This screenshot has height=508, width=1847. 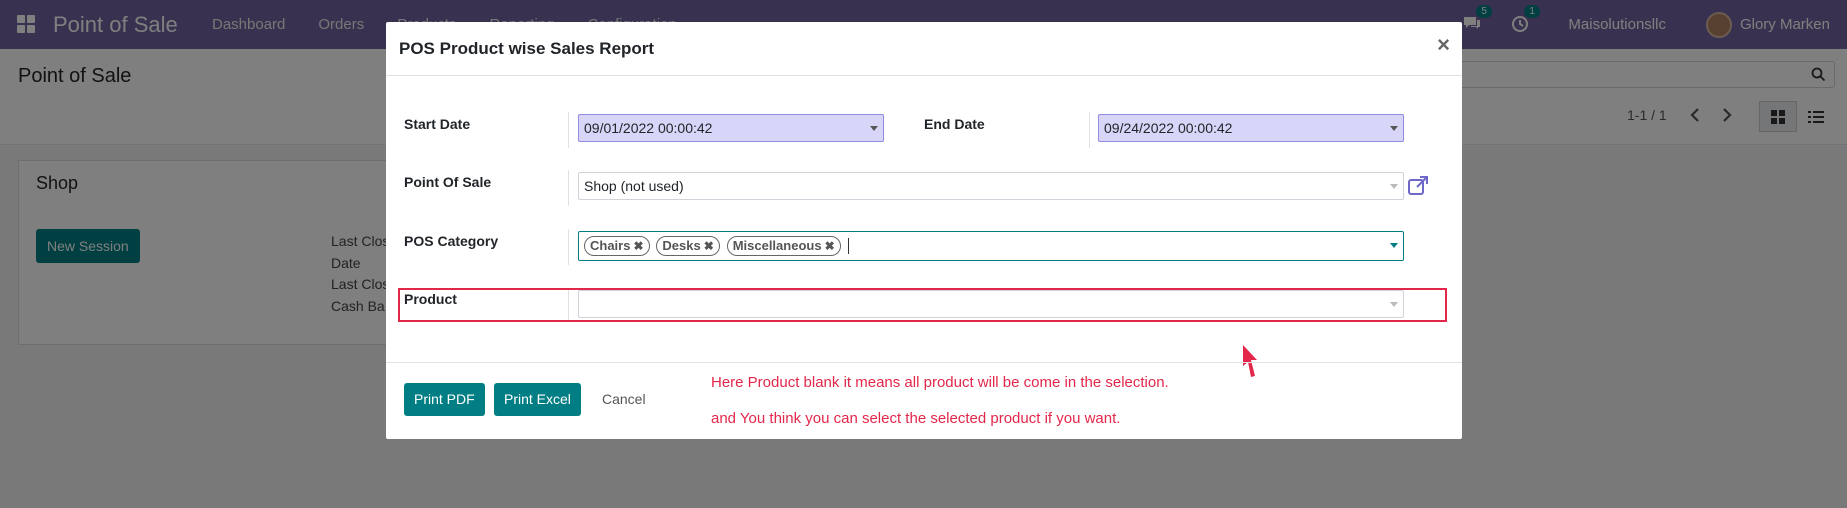 I want to click on text-cursor, so click(x=848, y=246).